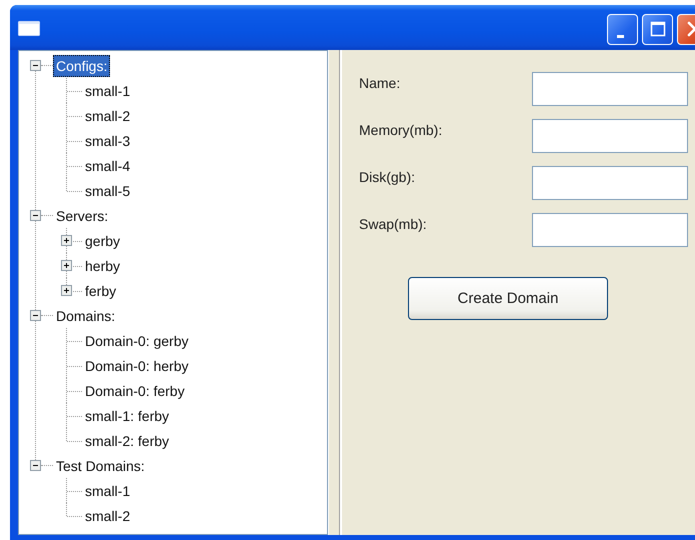  I want to click on window-icon, so click(29, 28).